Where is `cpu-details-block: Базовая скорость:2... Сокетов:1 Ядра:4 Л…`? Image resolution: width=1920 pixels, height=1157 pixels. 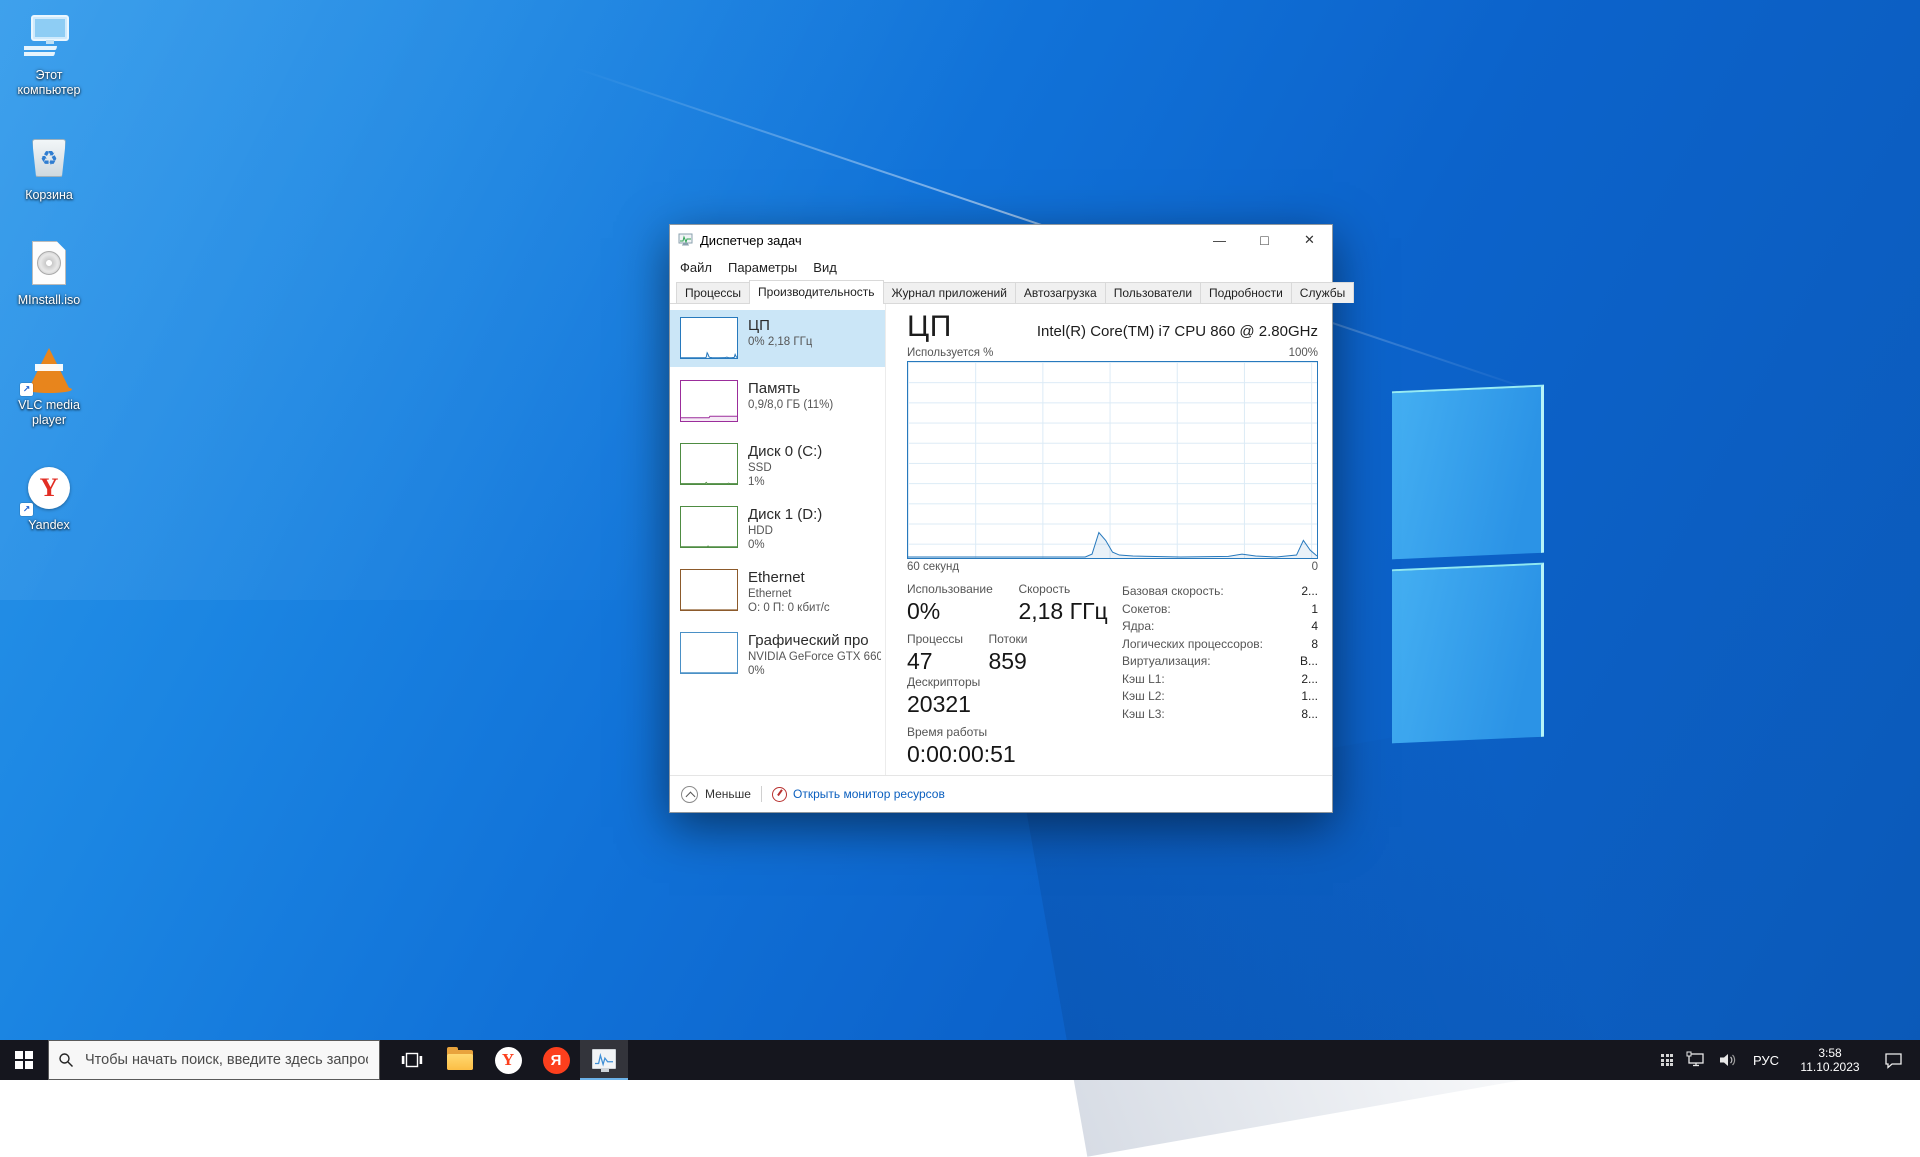
cpu-details-block: Базовая скорость:2... Сокетов:1 Ядра:4 Л… is located at coordinates (1220, 678).